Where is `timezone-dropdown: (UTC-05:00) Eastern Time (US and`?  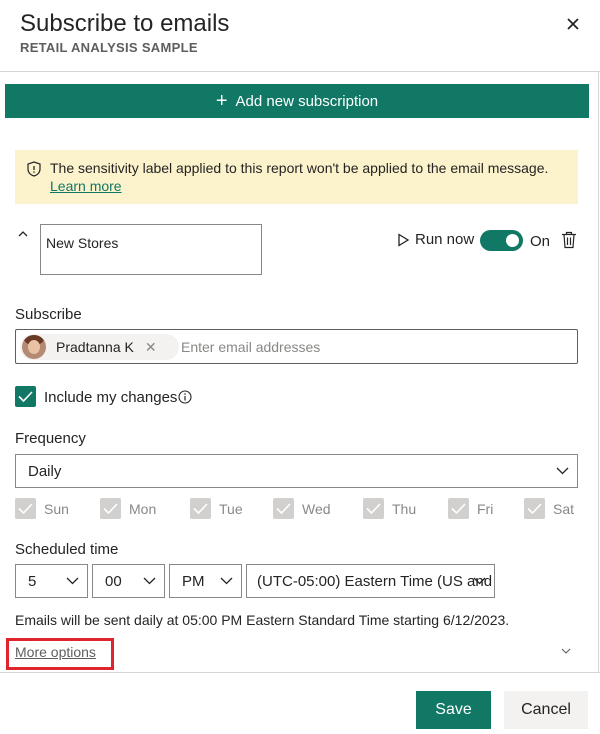 timezone-dropdown: (UTC-05:00) Eastern Time (US and is located at coordinates (370, 581).